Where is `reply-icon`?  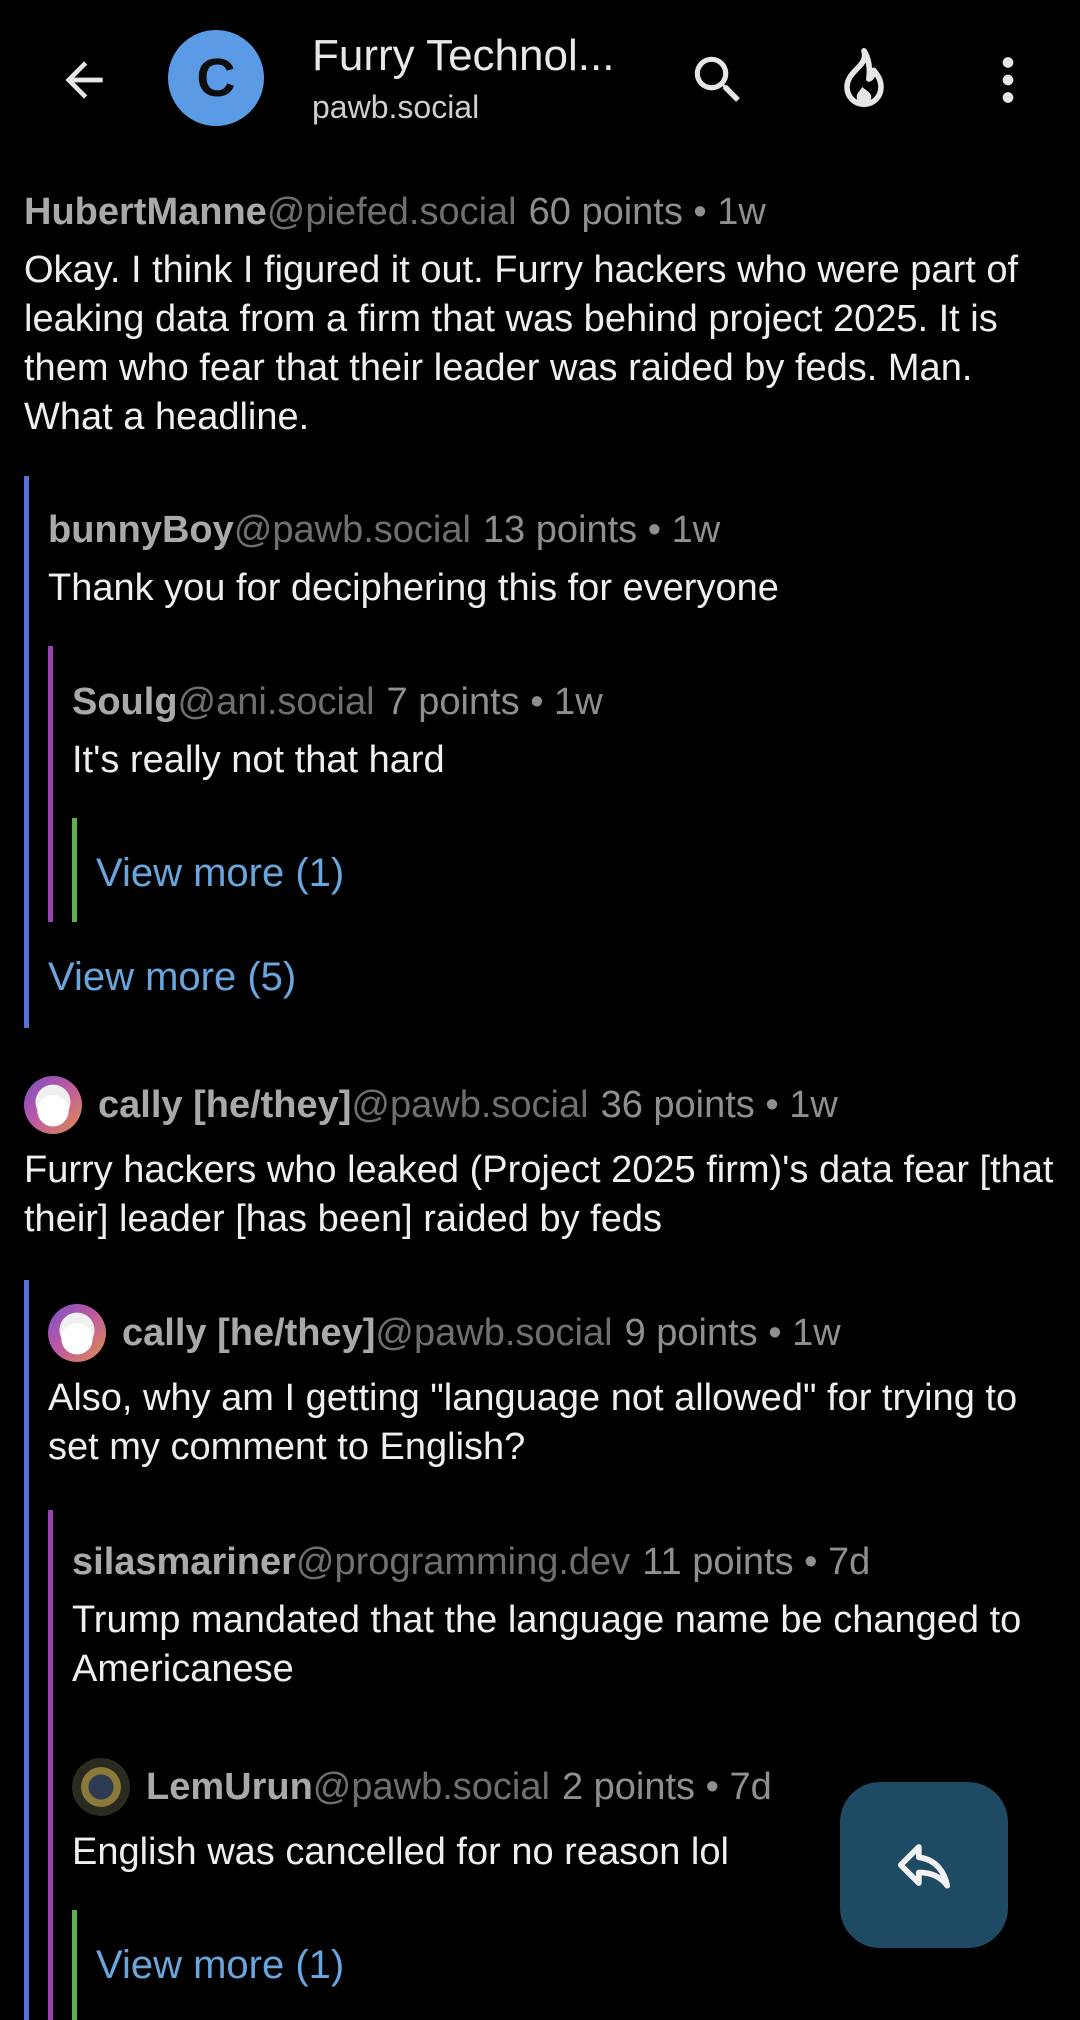
reply-icon is located at coordinates (924, 1866).